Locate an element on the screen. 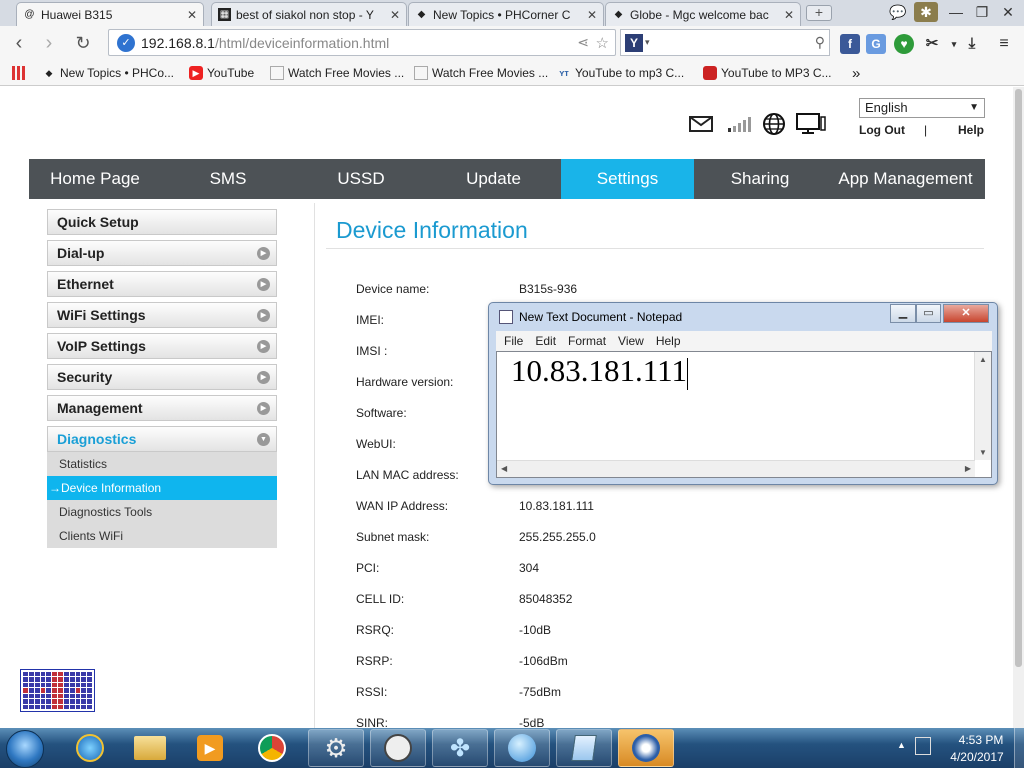 The height and width of the screenshot is (768, 1024). back-icon: ‹ is located at coordinates (19, 43).